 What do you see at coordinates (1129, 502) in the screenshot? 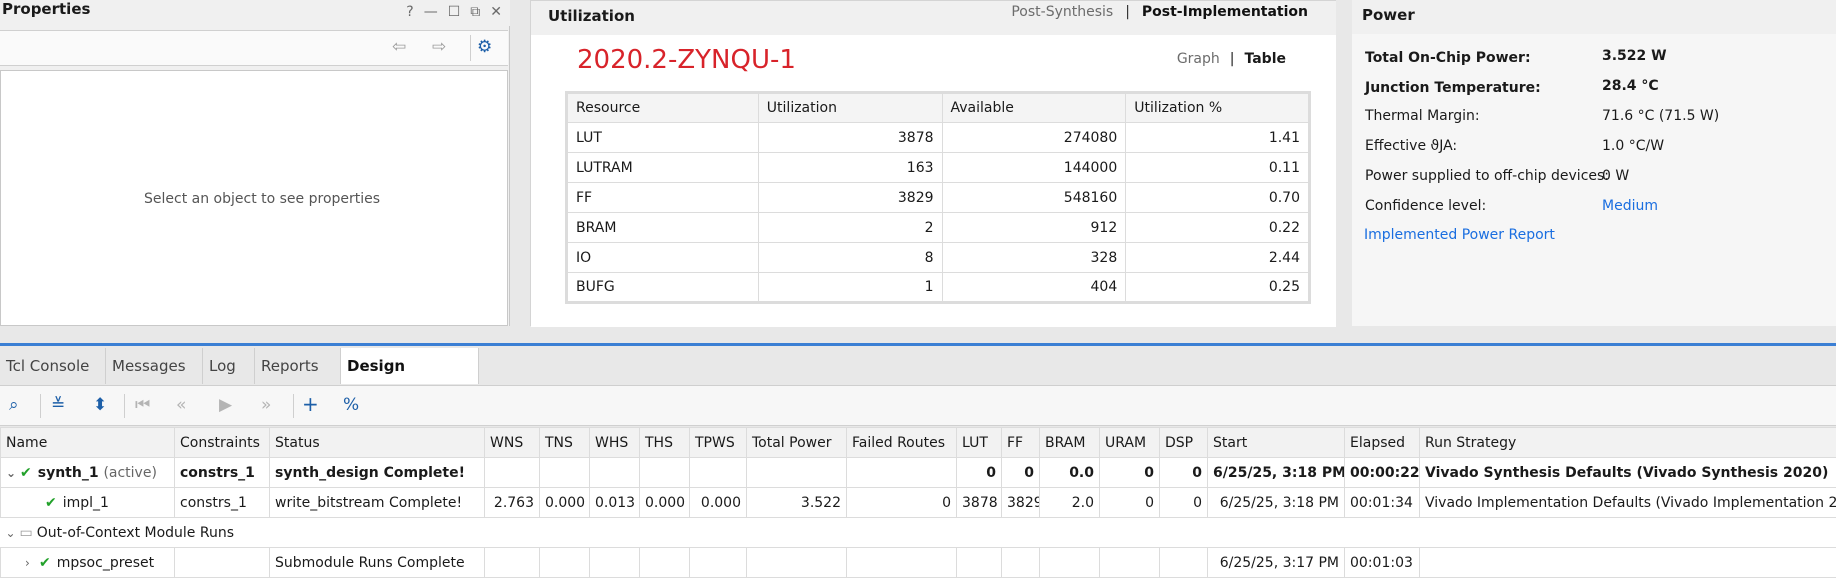
I see `uram-cell: 0` at bounding box center [1129, 502].